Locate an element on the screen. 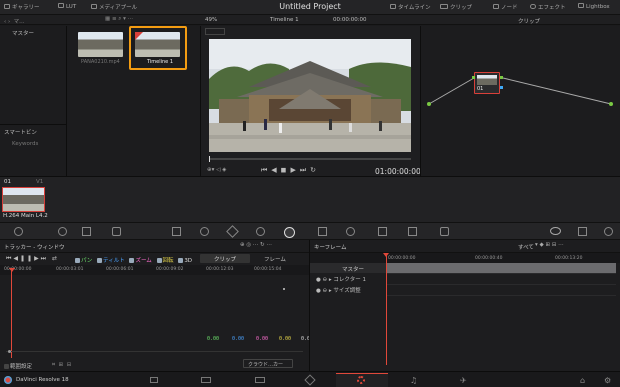  fusion-page-icon is located at coordinates (310, 380).